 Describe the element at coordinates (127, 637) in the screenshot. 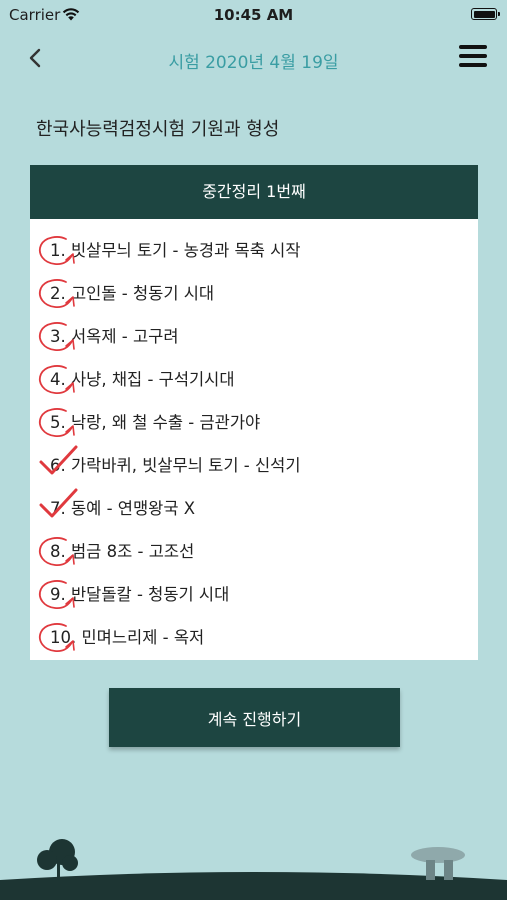

I see `list-item-text: 10. 민며느리제 - 옥저` at that location.